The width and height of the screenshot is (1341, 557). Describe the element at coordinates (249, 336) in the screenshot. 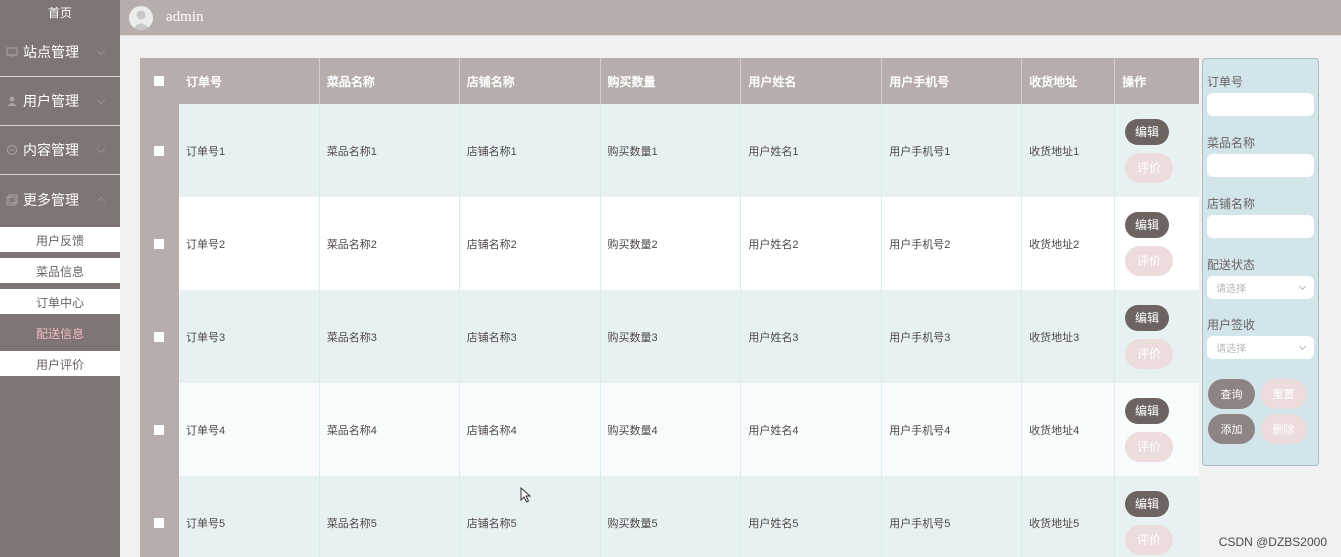

I see `cell-order-no: 订单号3` at that location.